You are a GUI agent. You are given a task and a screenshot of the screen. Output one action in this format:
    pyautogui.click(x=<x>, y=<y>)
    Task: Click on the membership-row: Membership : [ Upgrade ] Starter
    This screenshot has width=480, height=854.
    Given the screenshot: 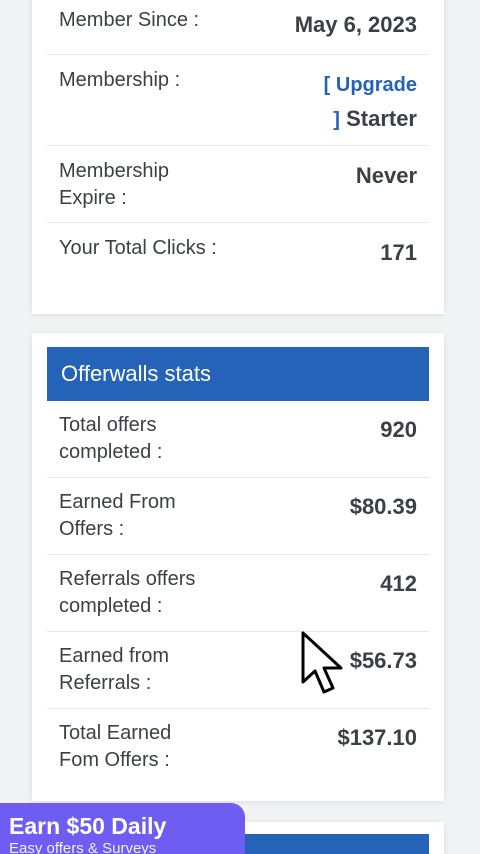 What is the action you would take?
    pyautogui.click(x=238, y=100)
    